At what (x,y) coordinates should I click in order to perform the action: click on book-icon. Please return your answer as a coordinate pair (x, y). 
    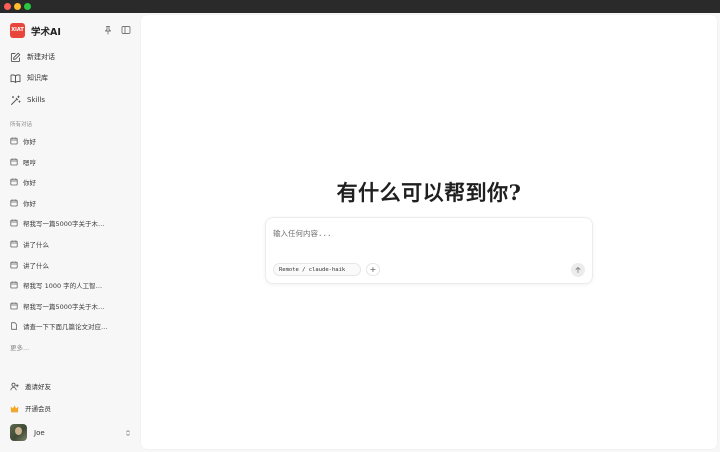
    Looking at the image, I should click on (15, 78).